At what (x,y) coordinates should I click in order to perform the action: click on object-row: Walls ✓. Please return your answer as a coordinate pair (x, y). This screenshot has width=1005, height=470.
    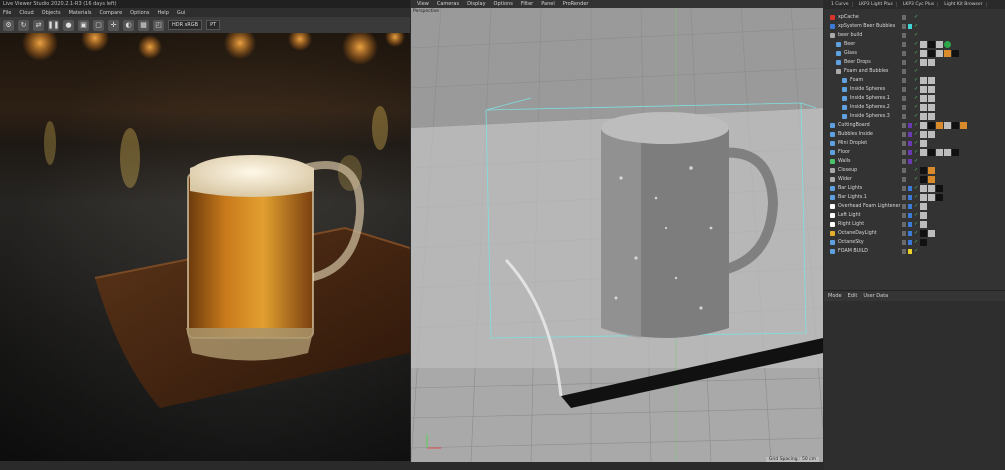
    Looking at the image, I should click on (914, 161).